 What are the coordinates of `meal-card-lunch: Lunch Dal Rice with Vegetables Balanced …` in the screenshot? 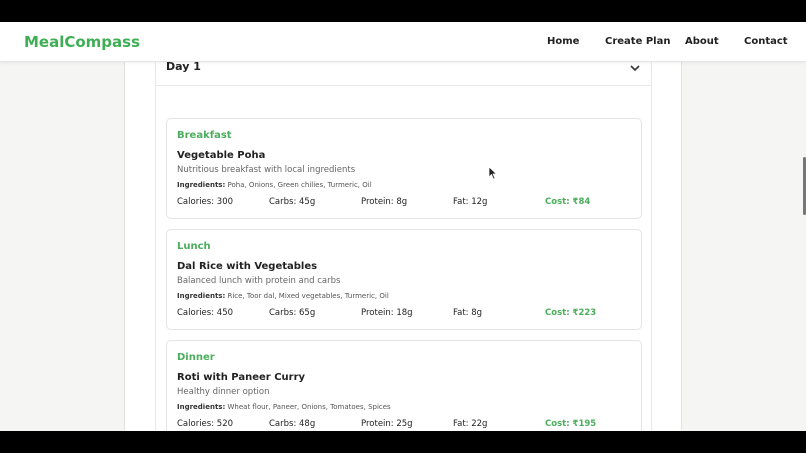 It's located at (404, 279).